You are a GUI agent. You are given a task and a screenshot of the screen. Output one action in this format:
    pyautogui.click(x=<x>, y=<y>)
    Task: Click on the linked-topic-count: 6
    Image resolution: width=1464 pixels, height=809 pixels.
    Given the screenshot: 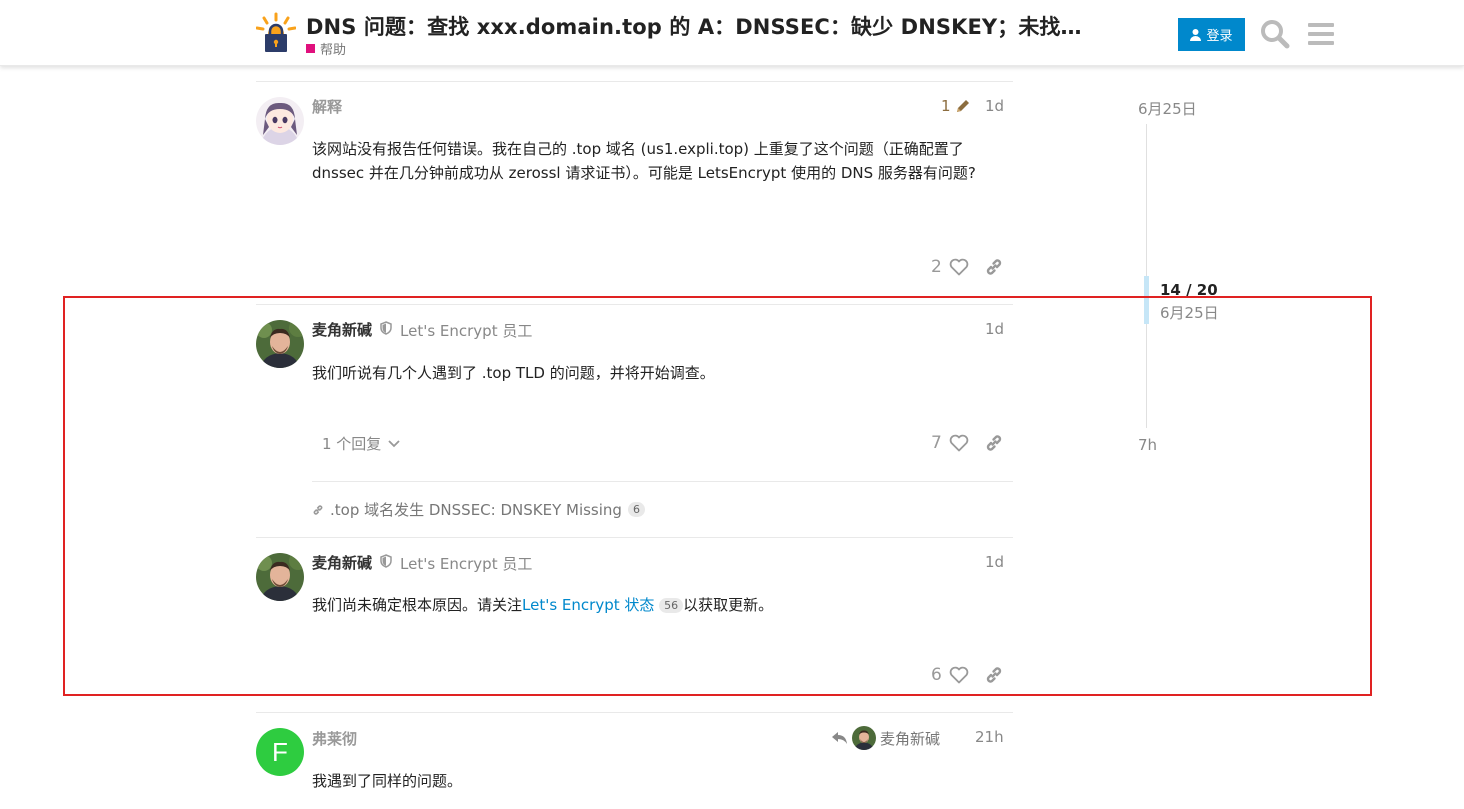 What is the action you would take?
    pyautogui.click(x=636, y=509)
    